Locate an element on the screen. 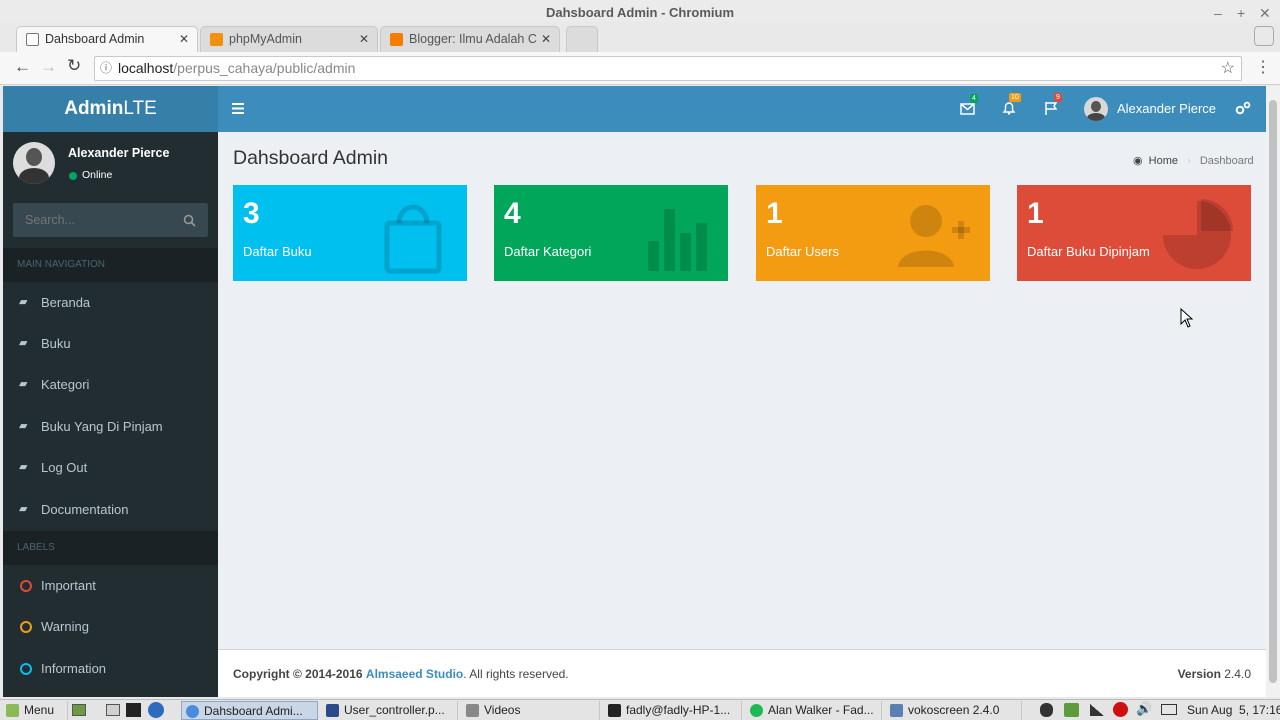 The image size is (1280, 720). gears-icon is located at coordinates (1243, 108).